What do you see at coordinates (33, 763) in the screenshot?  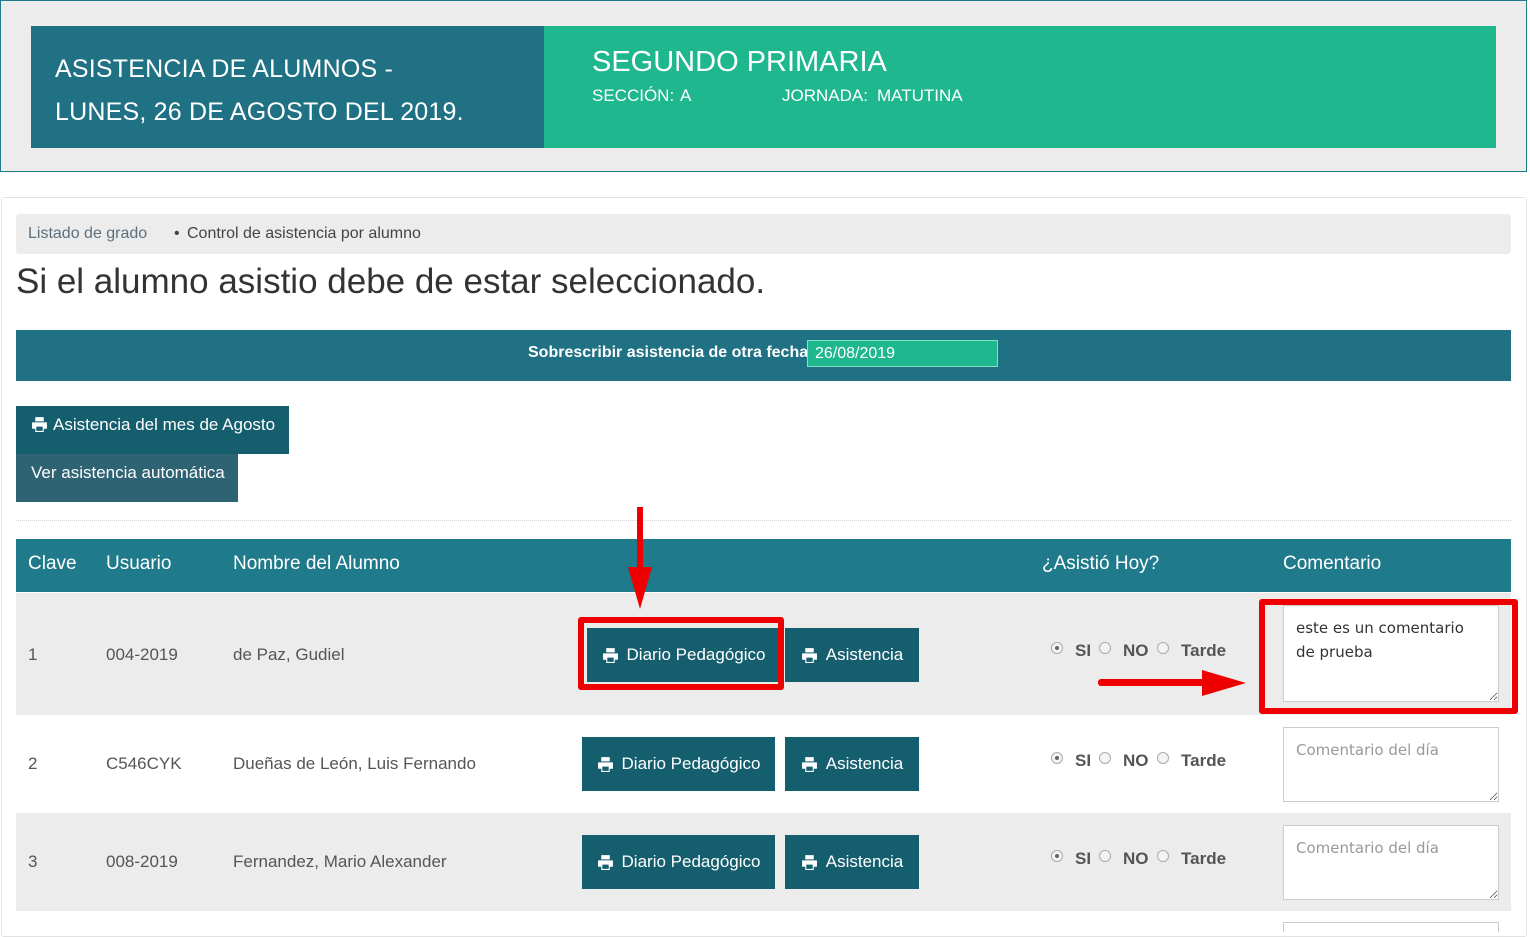 I see `row-clave: 2` at bounding box center [33, 763].